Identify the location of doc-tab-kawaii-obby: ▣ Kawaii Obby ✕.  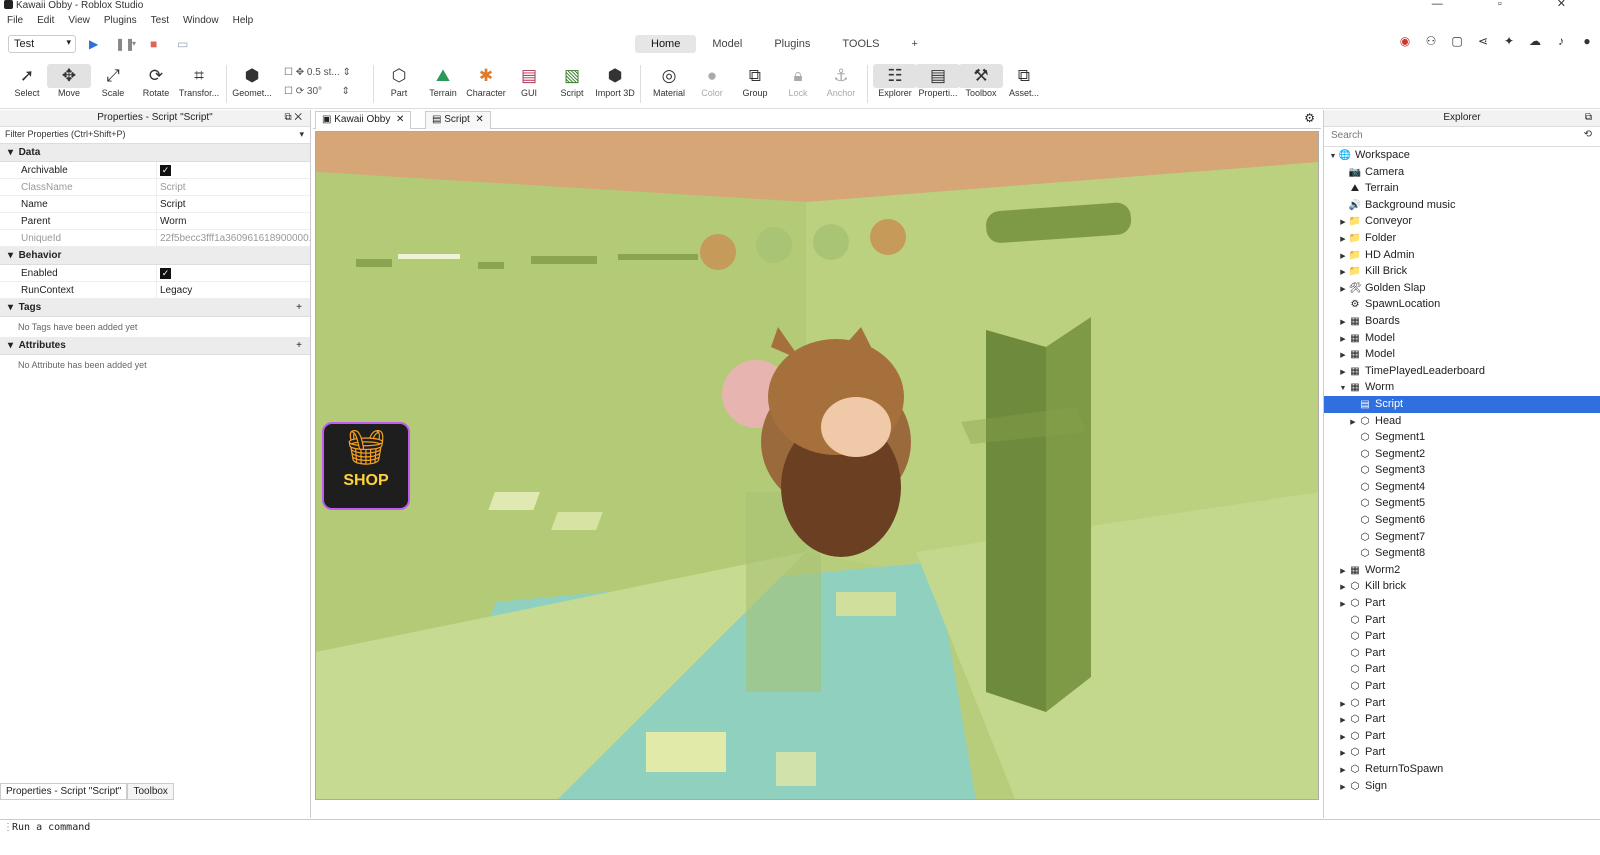
(363, 120).